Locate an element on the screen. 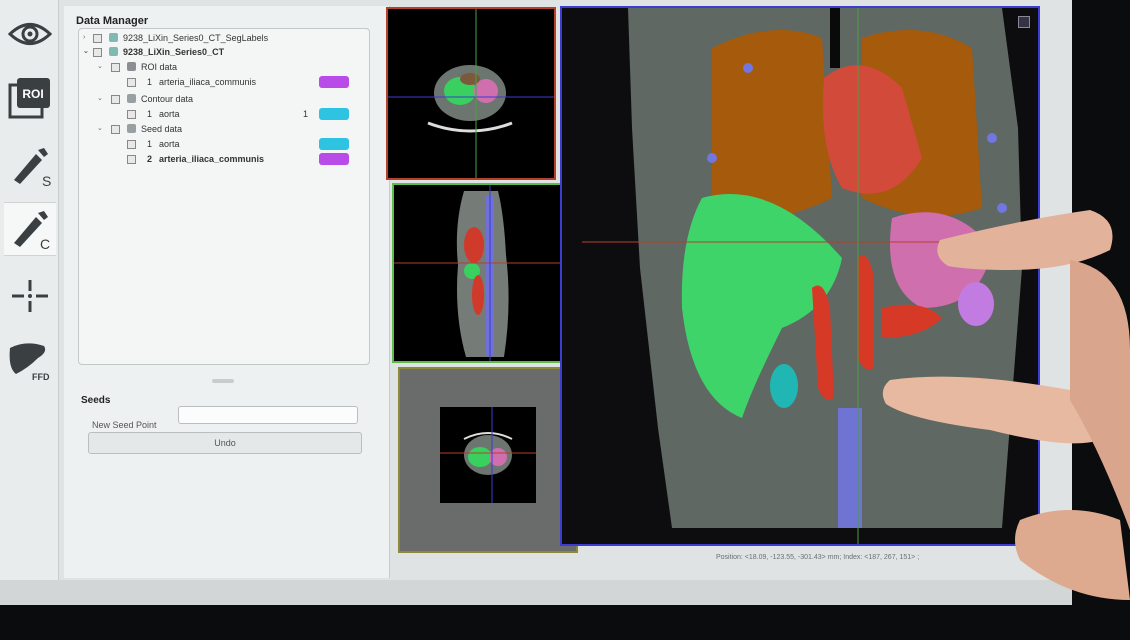  crosshair-tool-button is located at coordinates (30, 296).